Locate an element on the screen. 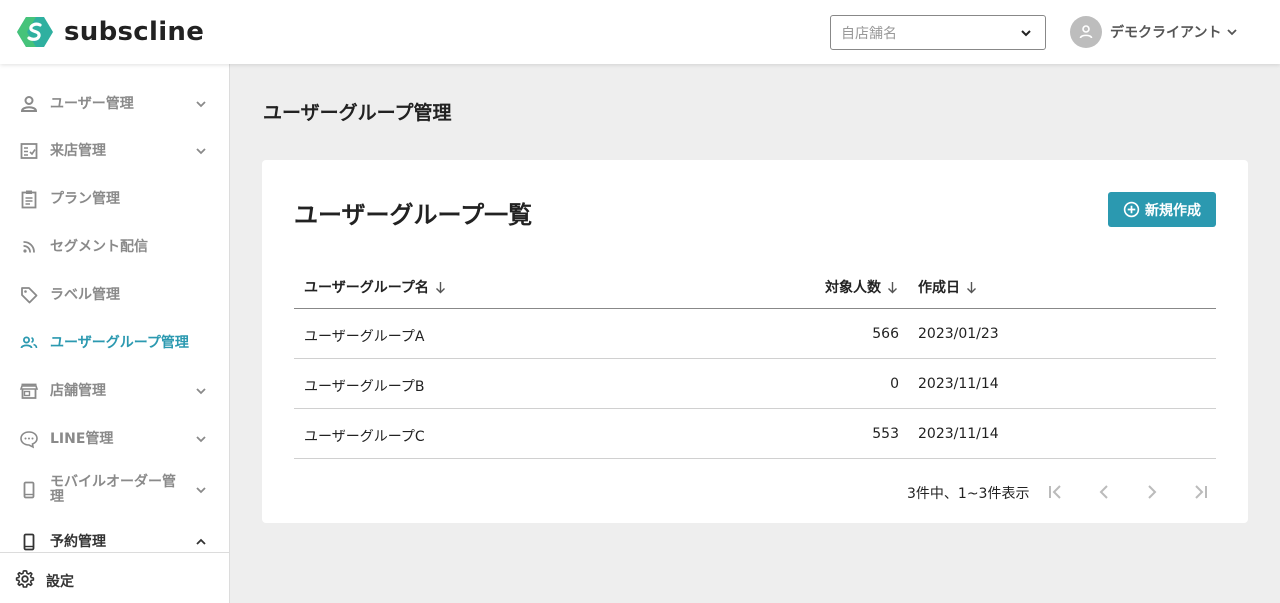 This screenshot has width=1280, height=603. first-page-icon is located at coordinates (1055, 492).